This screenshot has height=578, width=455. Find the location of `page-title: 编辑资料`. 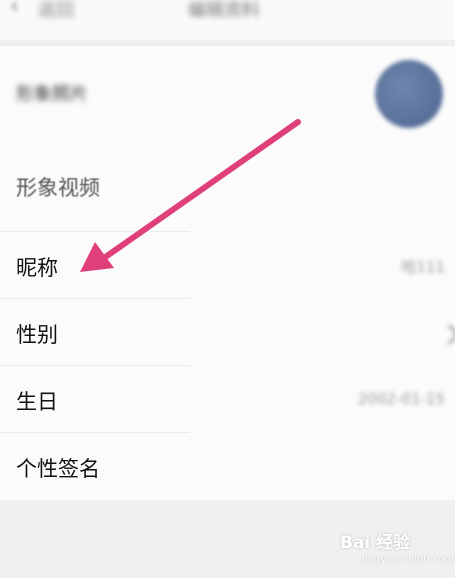

page-title: 编辑资料 is located at coordinates (224, 10).